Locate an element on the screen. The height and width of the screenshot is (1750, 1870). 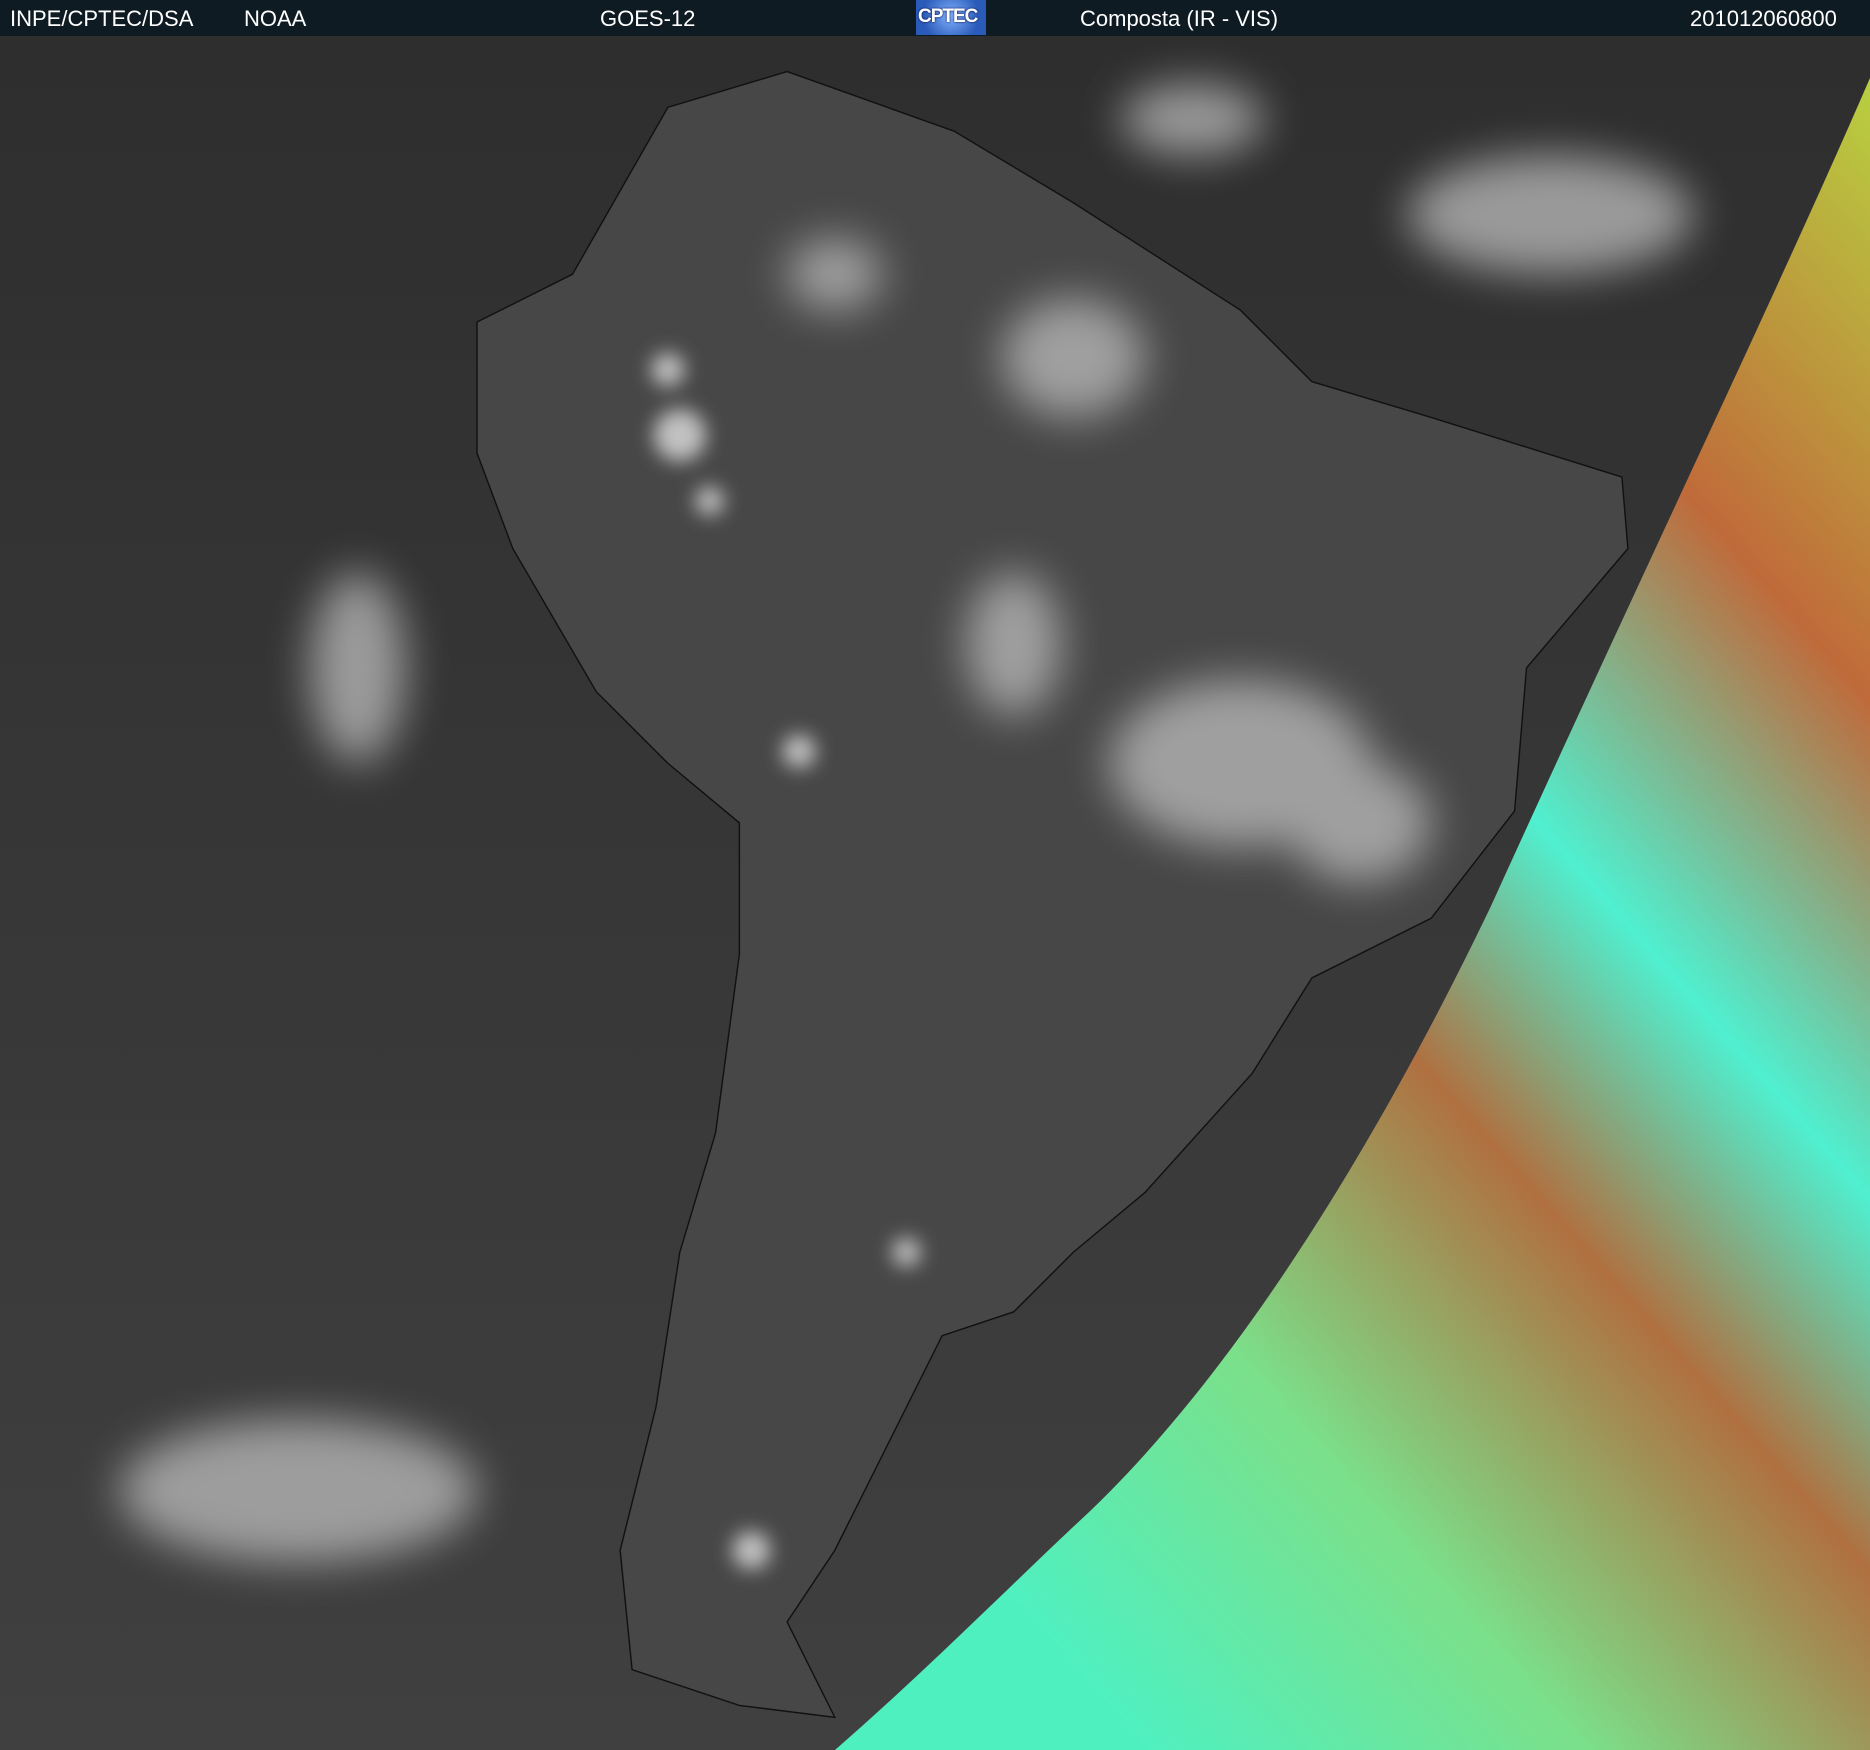
institution-label: INPE/CPTEC/DSA is located at coordinates (102, 18).